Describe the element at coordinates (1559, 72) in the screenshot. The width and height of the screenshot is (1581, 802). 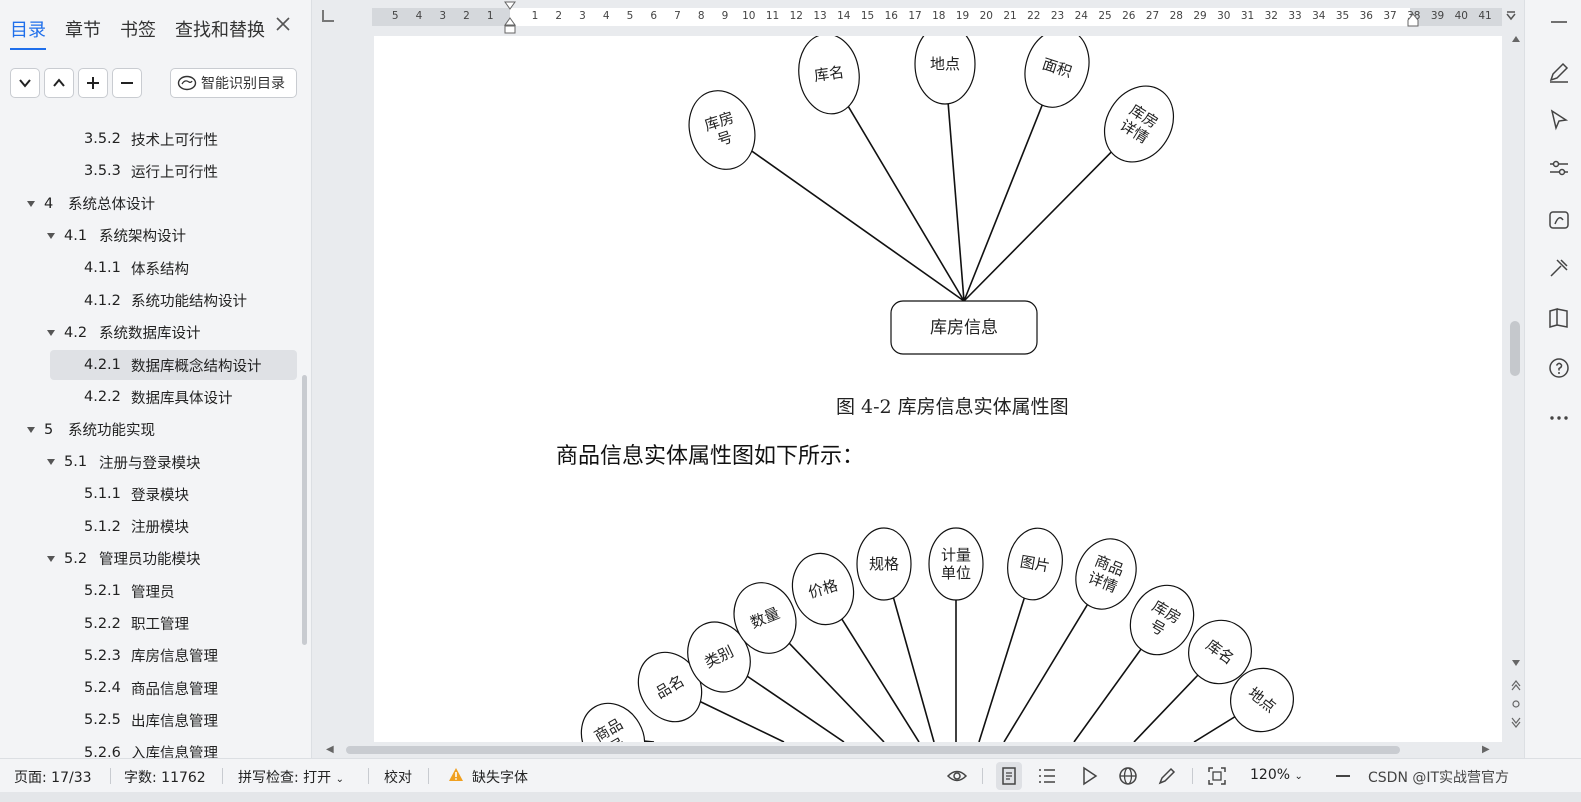
I see `pen-icon` at that location.